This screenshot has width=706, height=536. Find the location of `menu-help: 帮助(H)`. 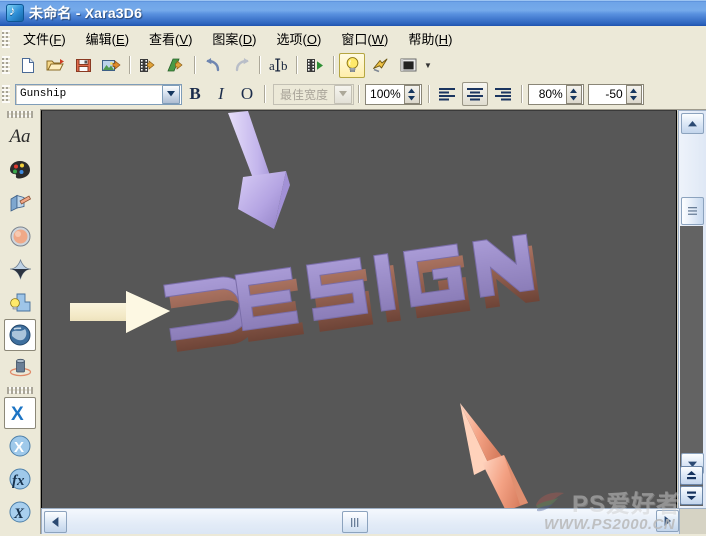

menu-help: 帮助(H) is located at coordinates (430, 38).